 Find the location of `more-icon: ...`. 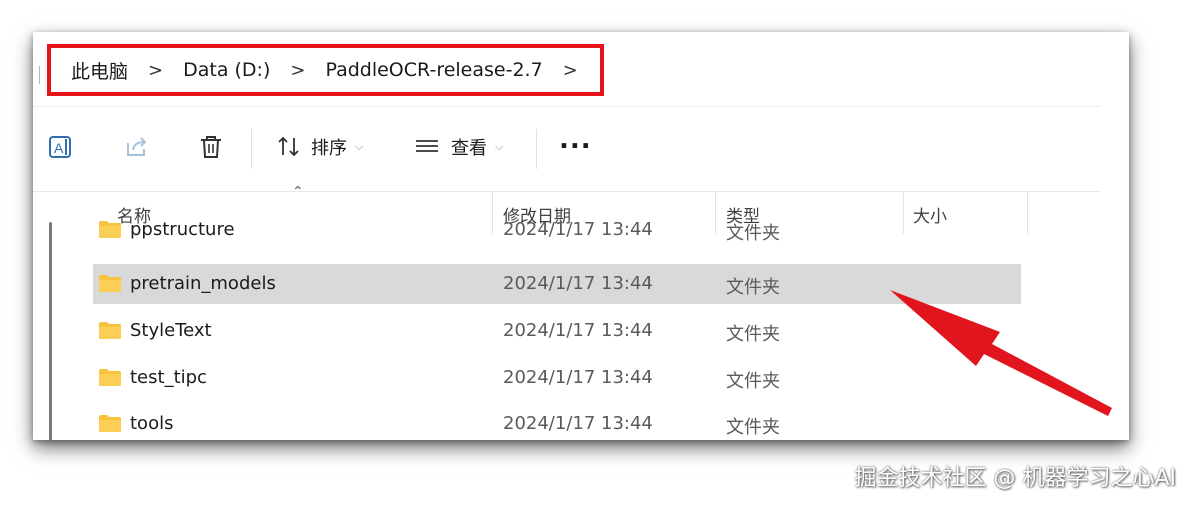

more-icon: ... is located at coordinates (575, 140).